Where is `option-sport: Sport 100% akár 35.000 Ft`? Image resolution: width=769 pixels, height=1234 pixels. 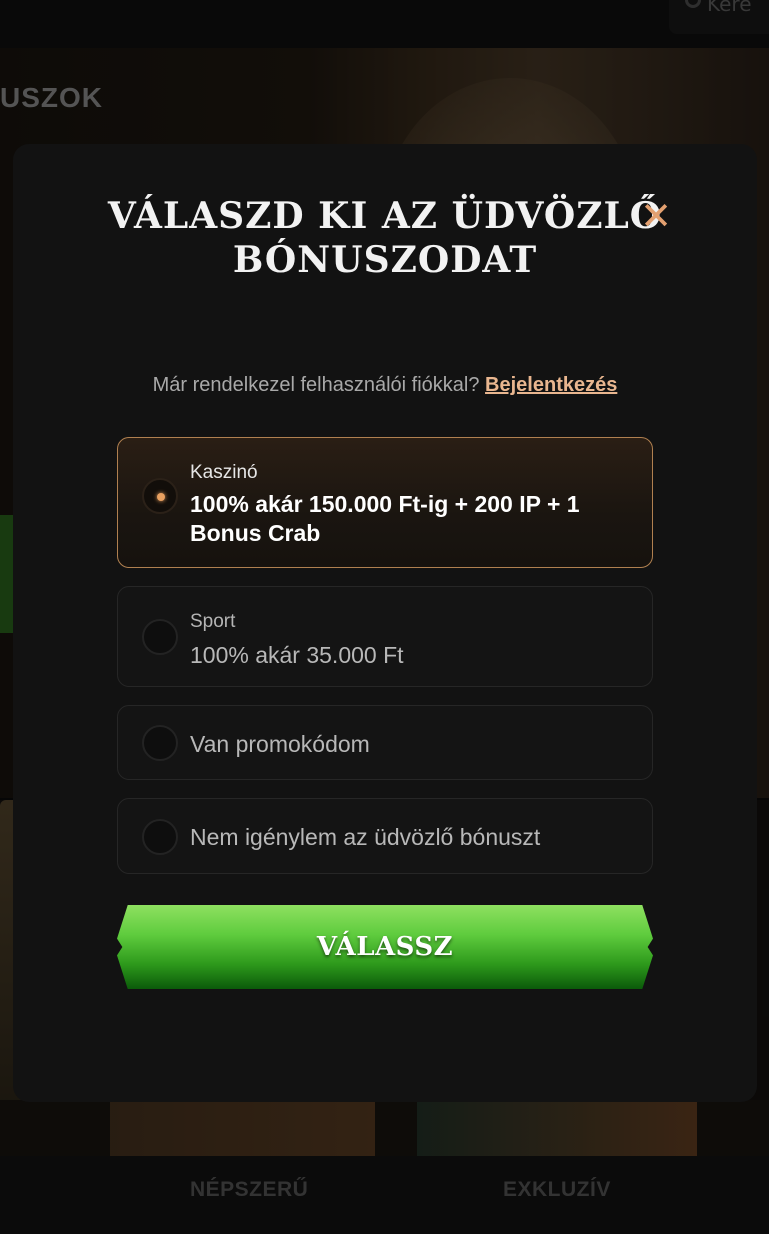 option-sport: Sport 100% akár 35.000 Ft is located at coordinates (385, 636).